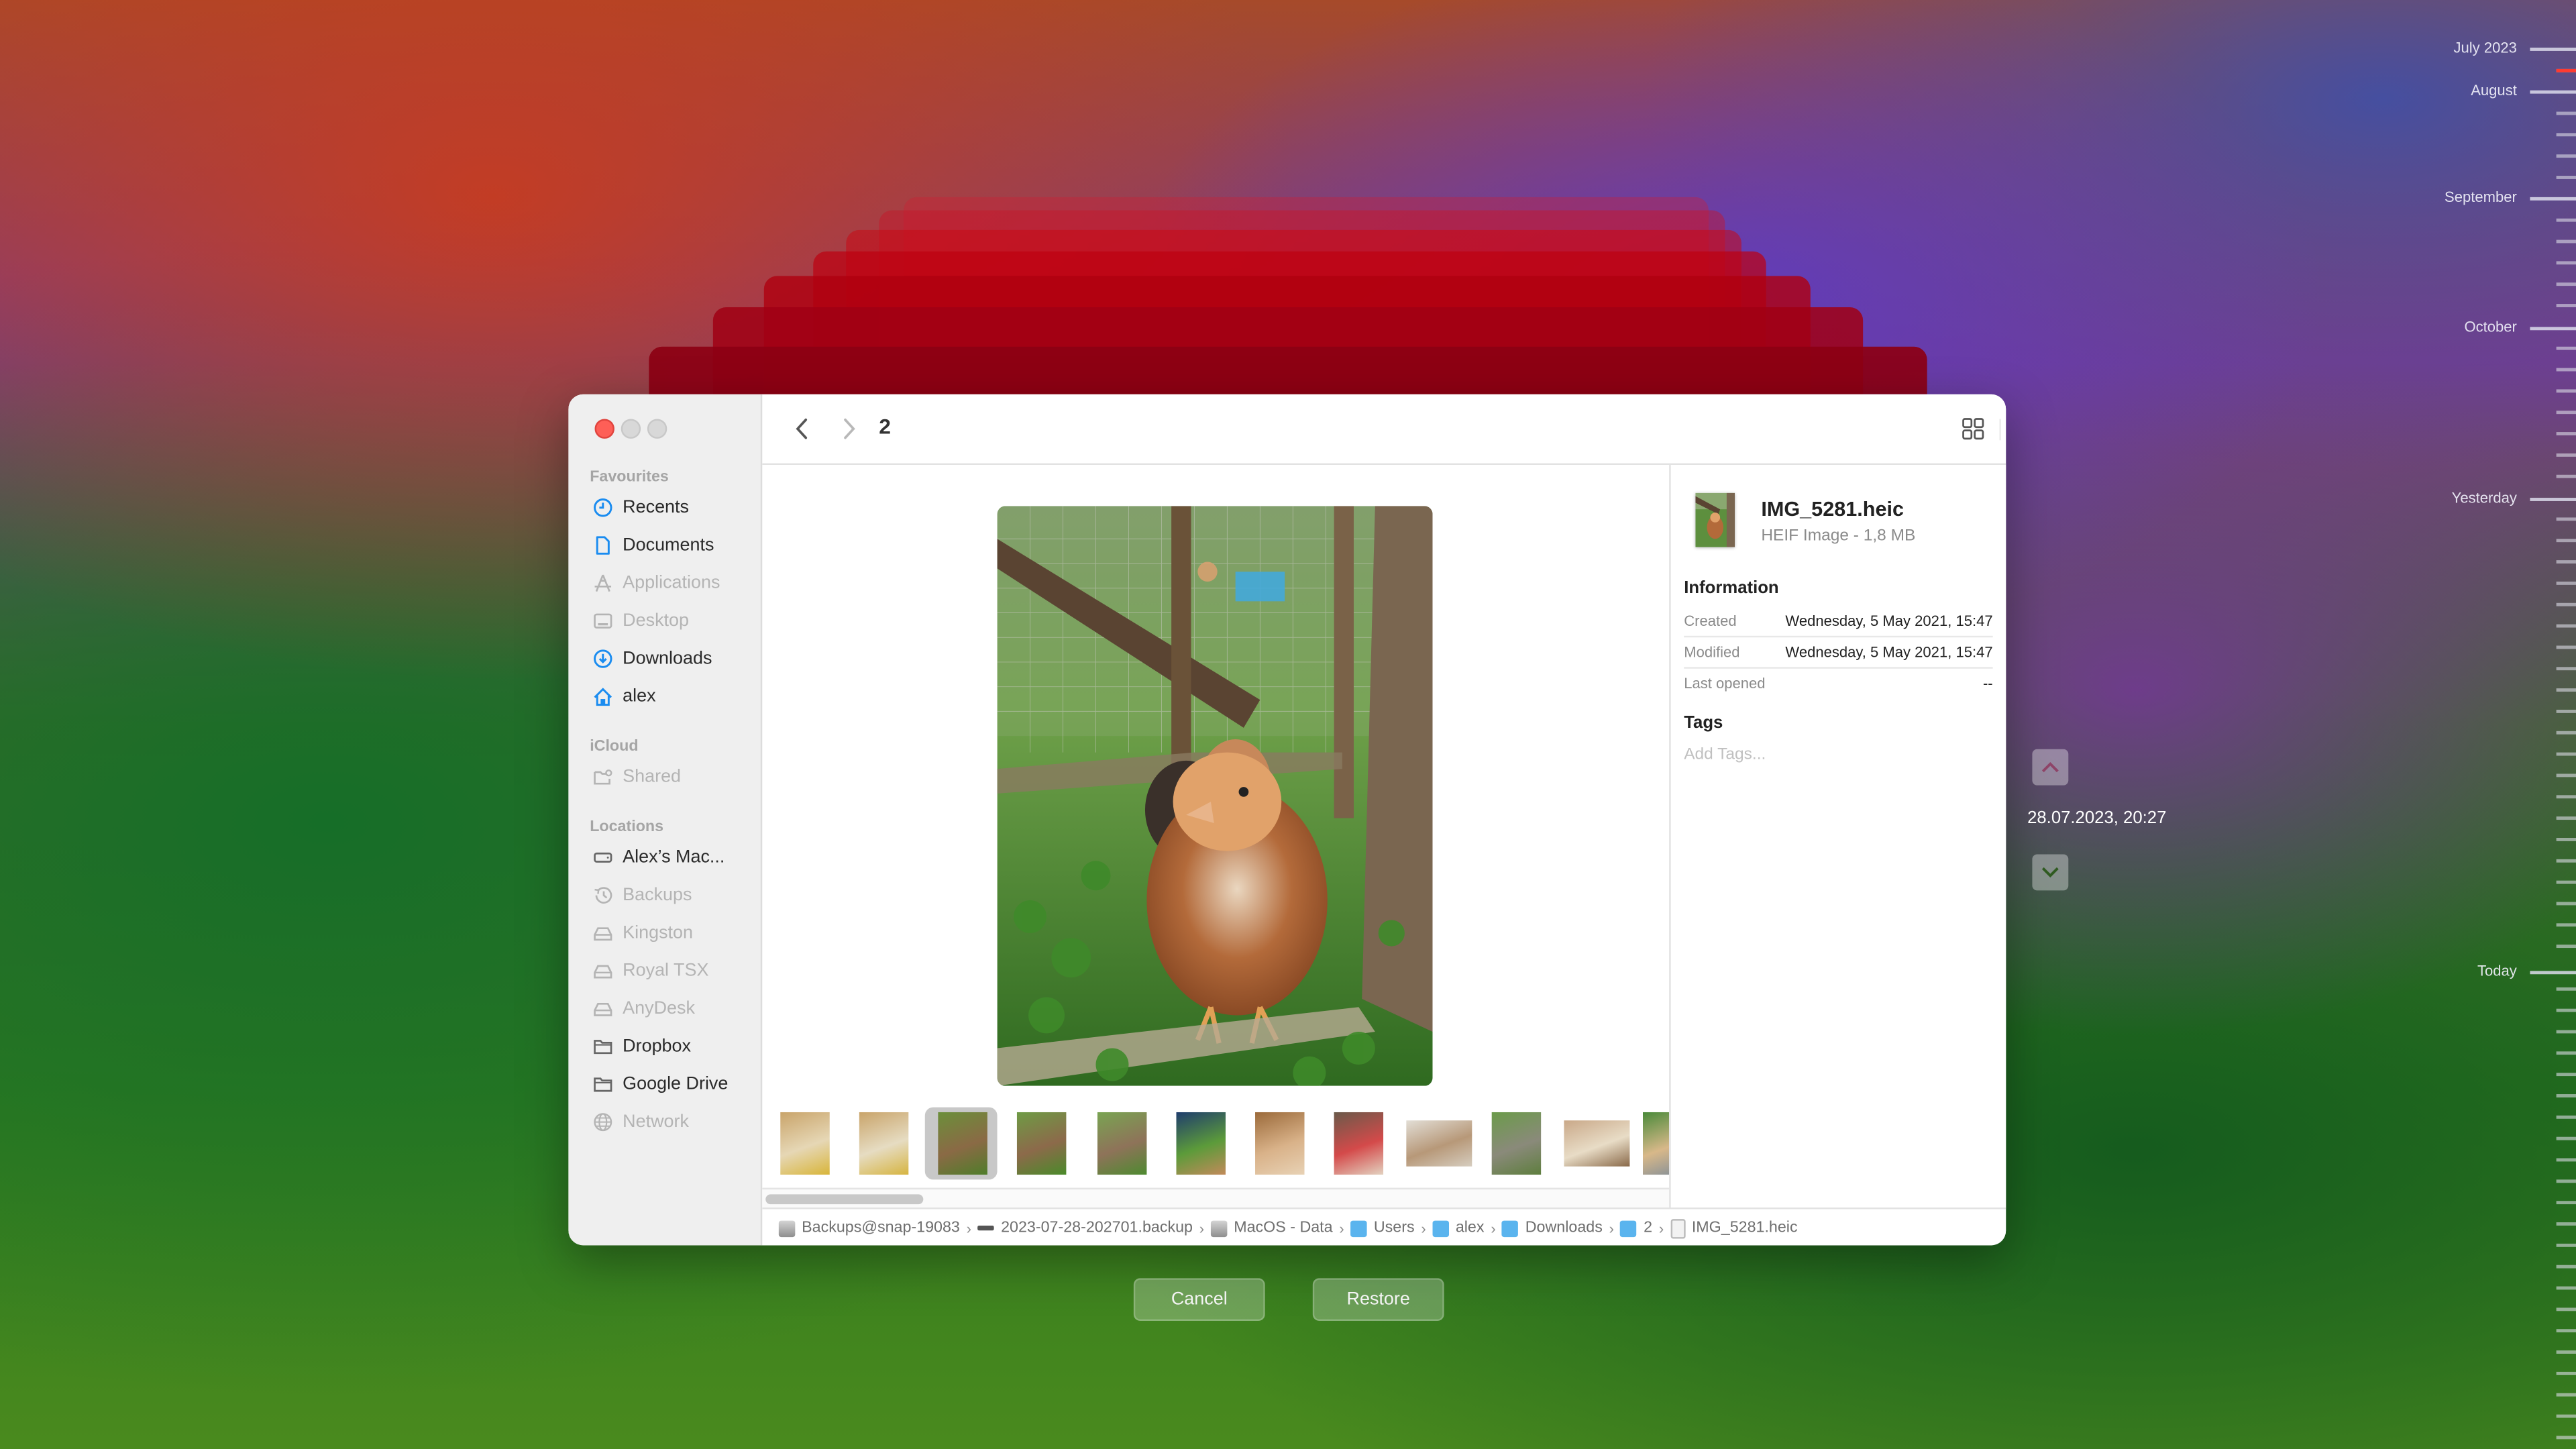 This screenshot has height=1449, width=2576. I want to click on minimize-button, so click(631, 429).